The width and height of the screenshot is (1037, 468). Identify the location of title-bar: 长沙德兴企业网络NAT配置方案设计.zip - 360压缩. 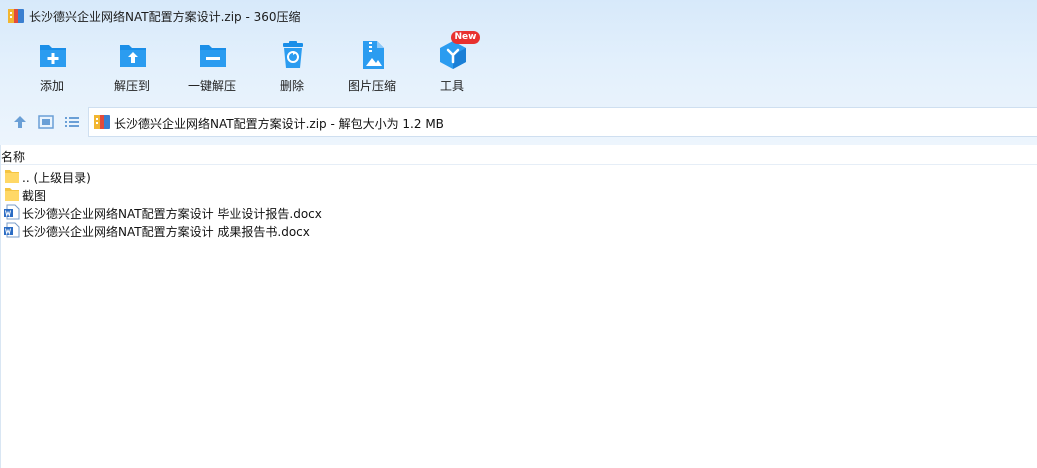
(518, 16).